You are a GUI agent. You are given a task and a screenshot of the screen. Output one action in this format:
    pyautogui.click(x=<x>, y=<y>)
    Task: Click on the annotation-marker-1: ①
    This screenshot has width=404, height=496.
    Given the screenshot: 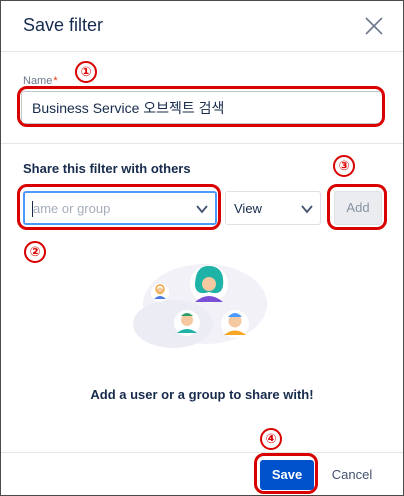 What is the action you would take?
    pyautogui.click(x=86, y=72)
    